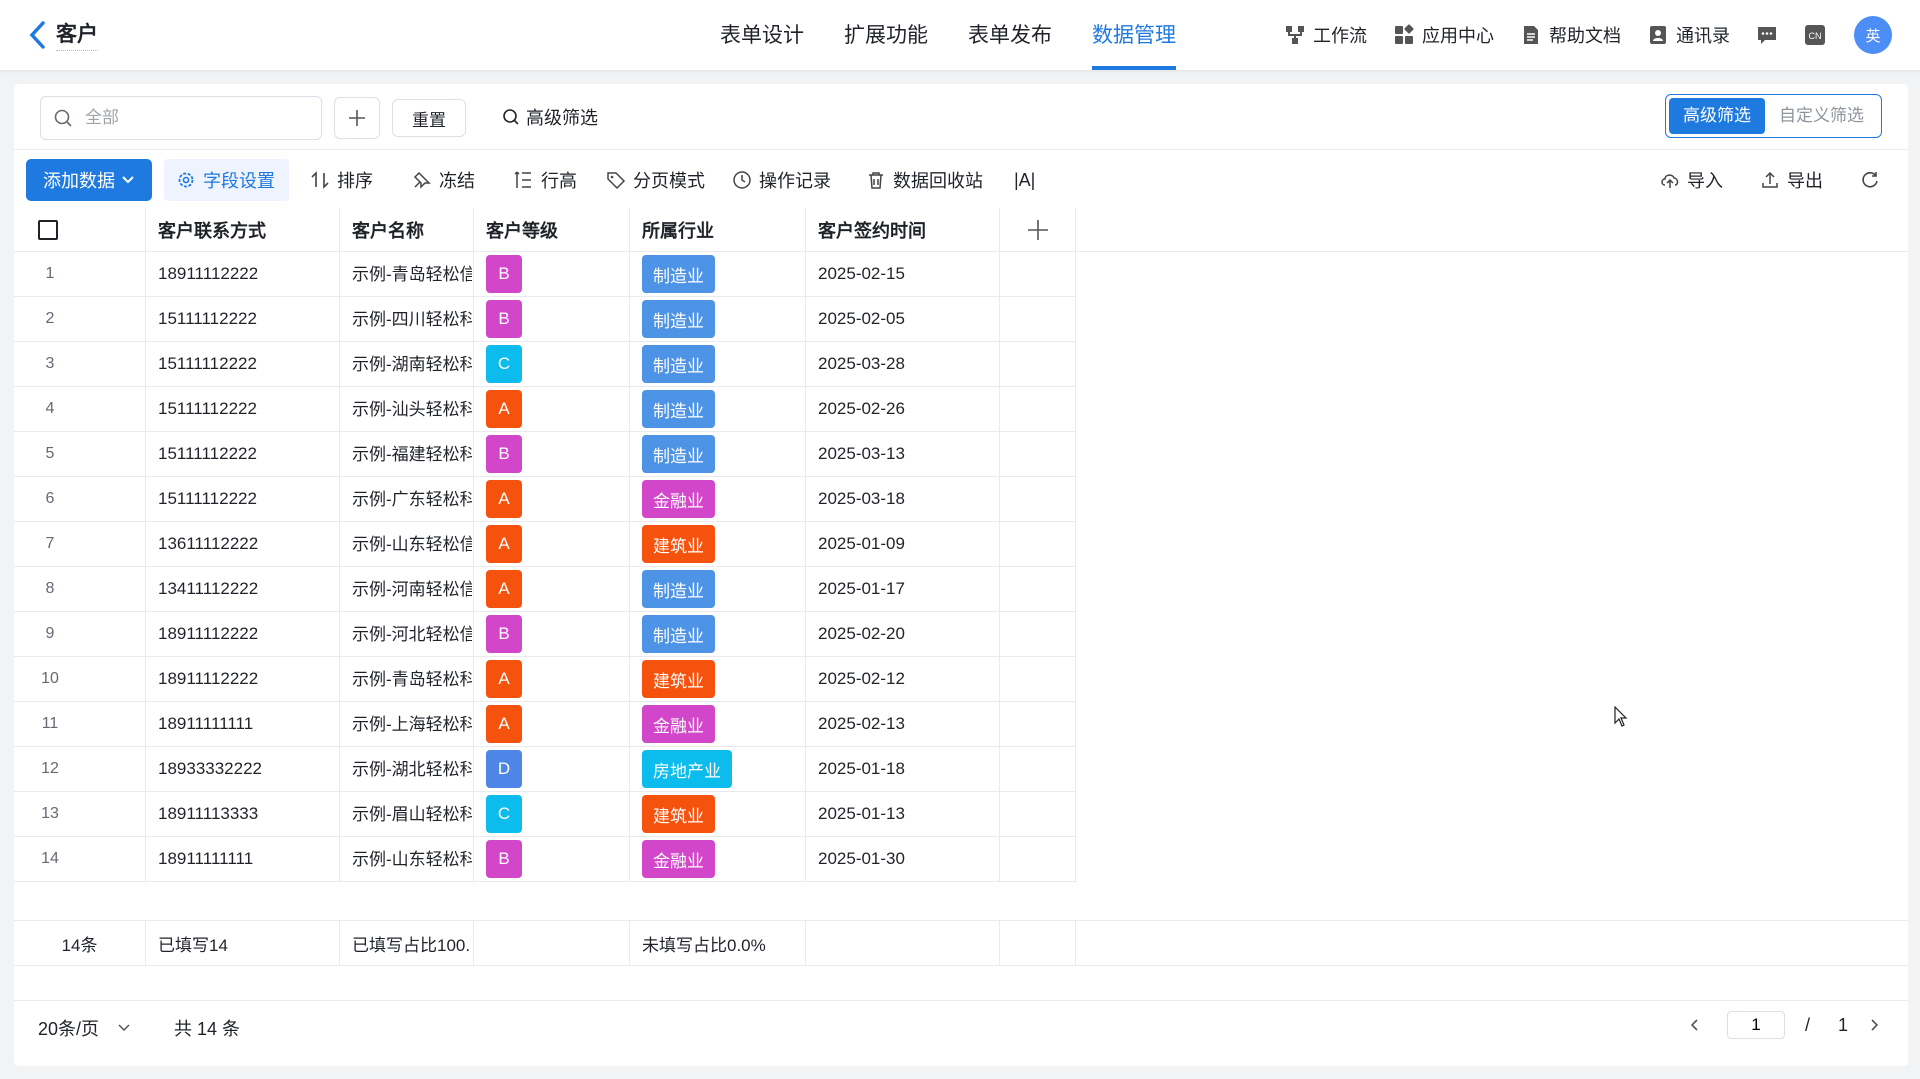 This screenshot has height=1079, width=1920. I want to click on table-row: 6 15111112222 示例-广东轻松科 A 金融业 2025-03-18, so click(961, 499).